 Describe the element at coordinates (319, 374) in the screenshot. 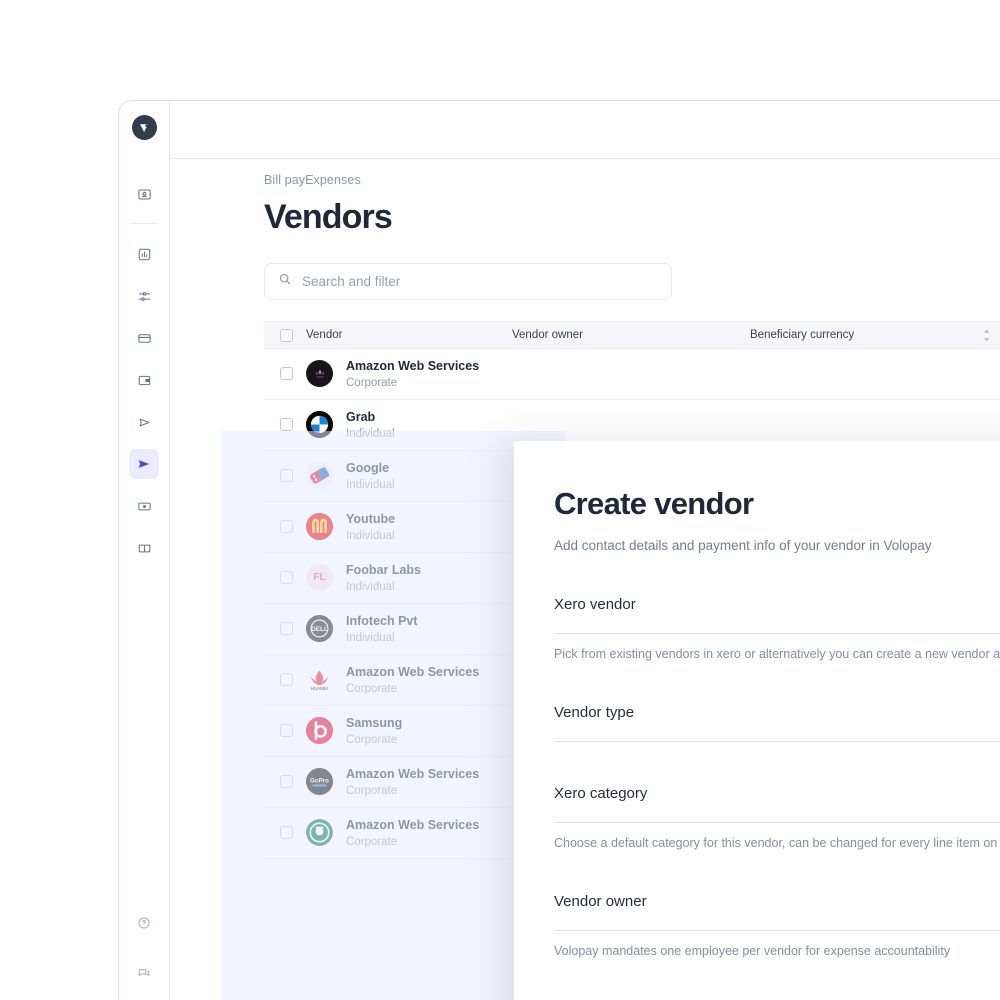

I see `amazon-logo` at that location.